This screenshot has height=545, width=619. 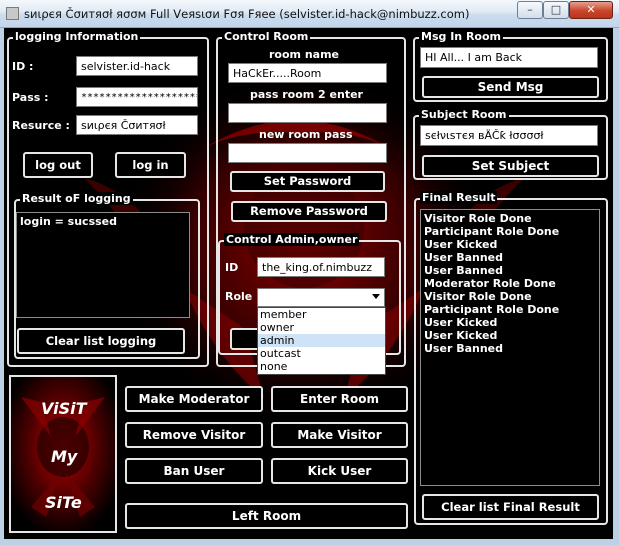 What do you see at coordinates (194, 435) in the screenshot?
I see `remove-visitor-button: Remove Visitor` at bounding box center [194, 435].